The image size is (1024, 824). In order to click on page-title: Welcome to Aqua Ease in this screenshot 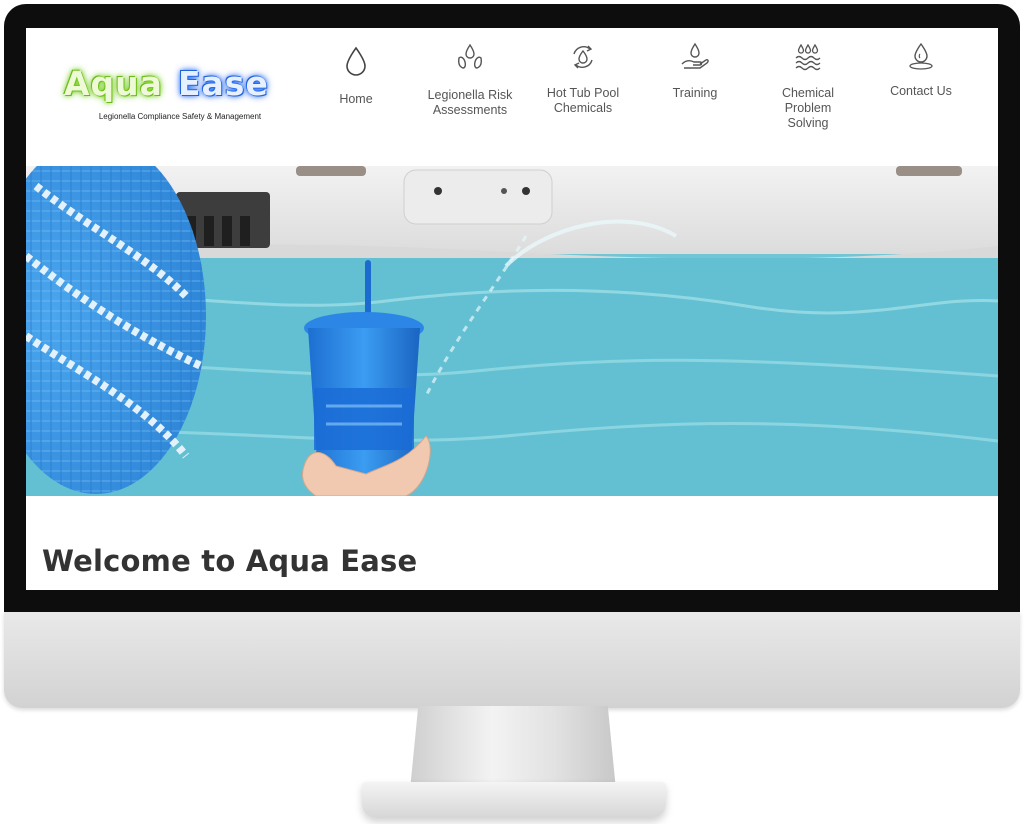, I will do `click(230, 561)`.